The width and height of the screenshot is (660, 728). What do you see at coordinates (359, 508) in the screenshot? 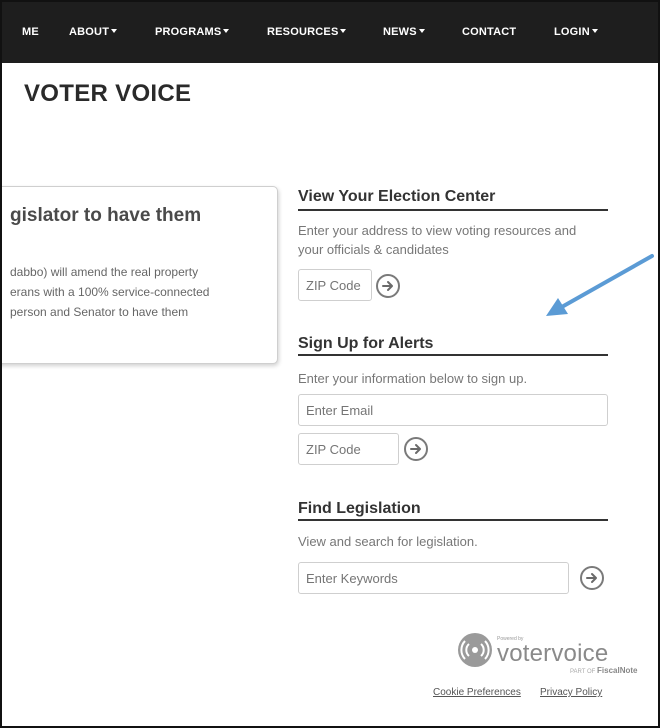
I see `legislation-heading: Find Legislation` at bounding box center [359, 508].